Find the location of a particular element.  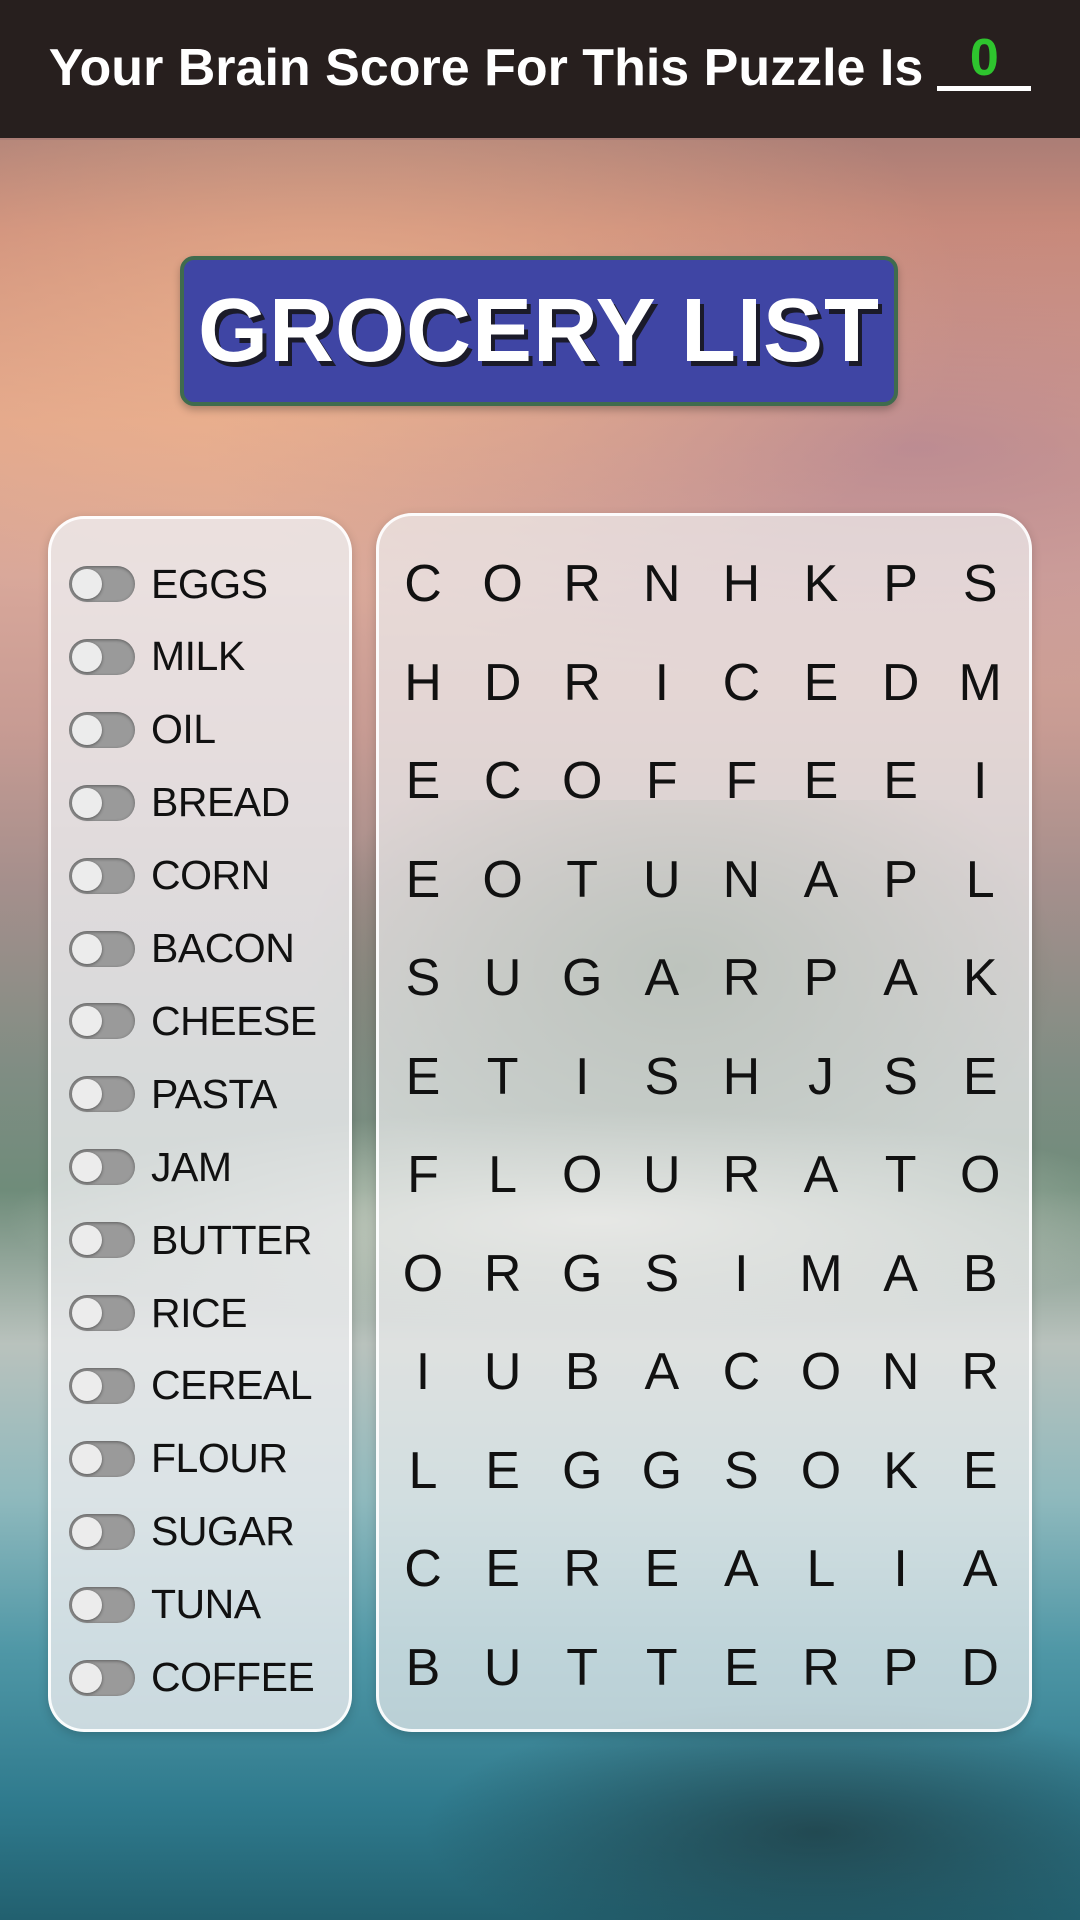

word-list-item: COFFEE is located at coordinates (192, 1678).